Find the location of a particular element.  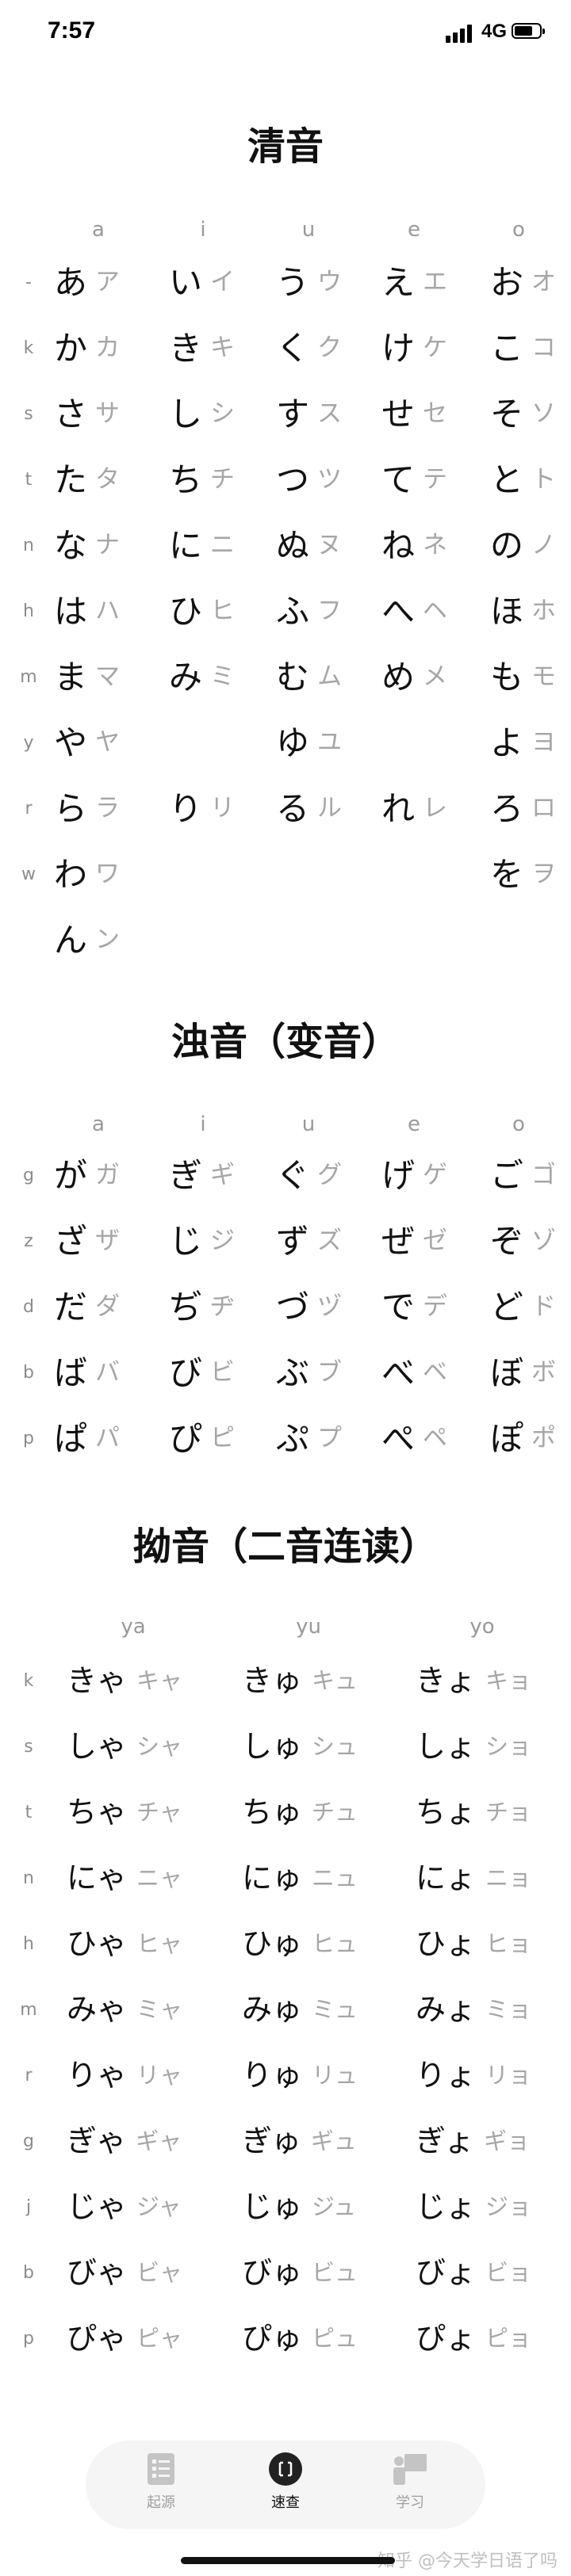

tab-study: 学习 is located at coordinates (410, 2487).